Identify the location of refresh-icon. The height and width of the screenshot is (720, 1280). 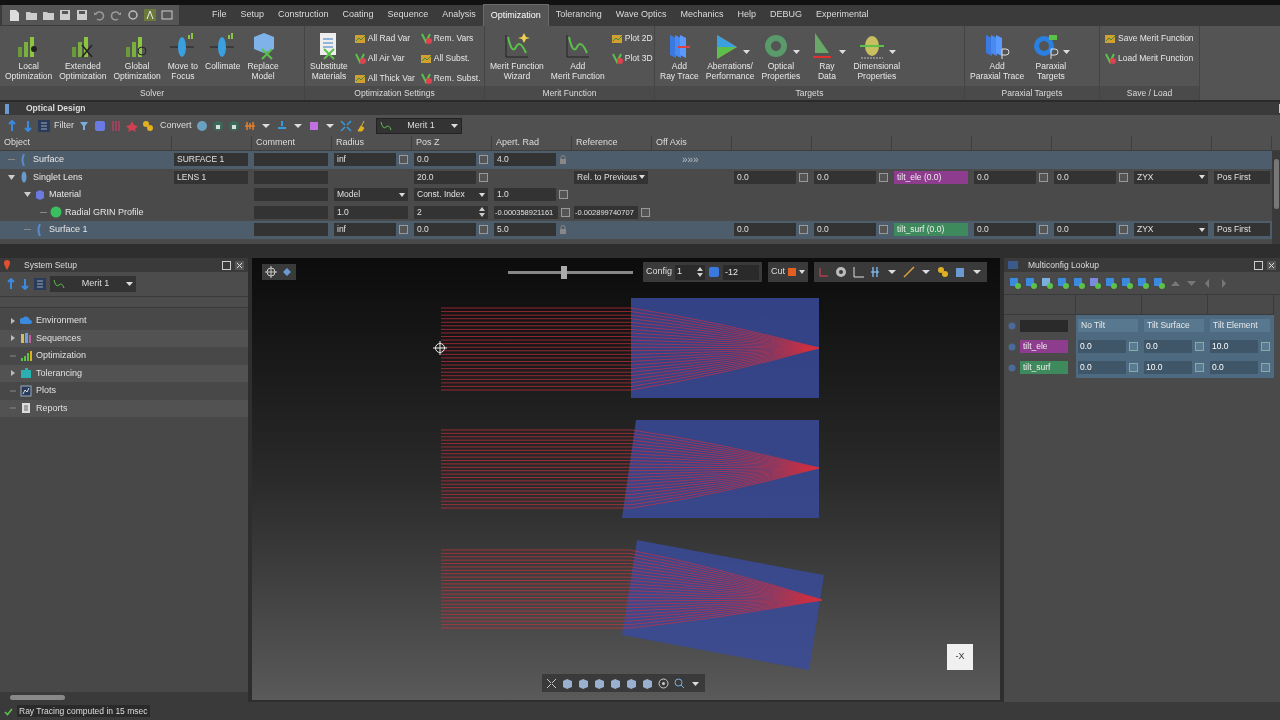
(133, 15).